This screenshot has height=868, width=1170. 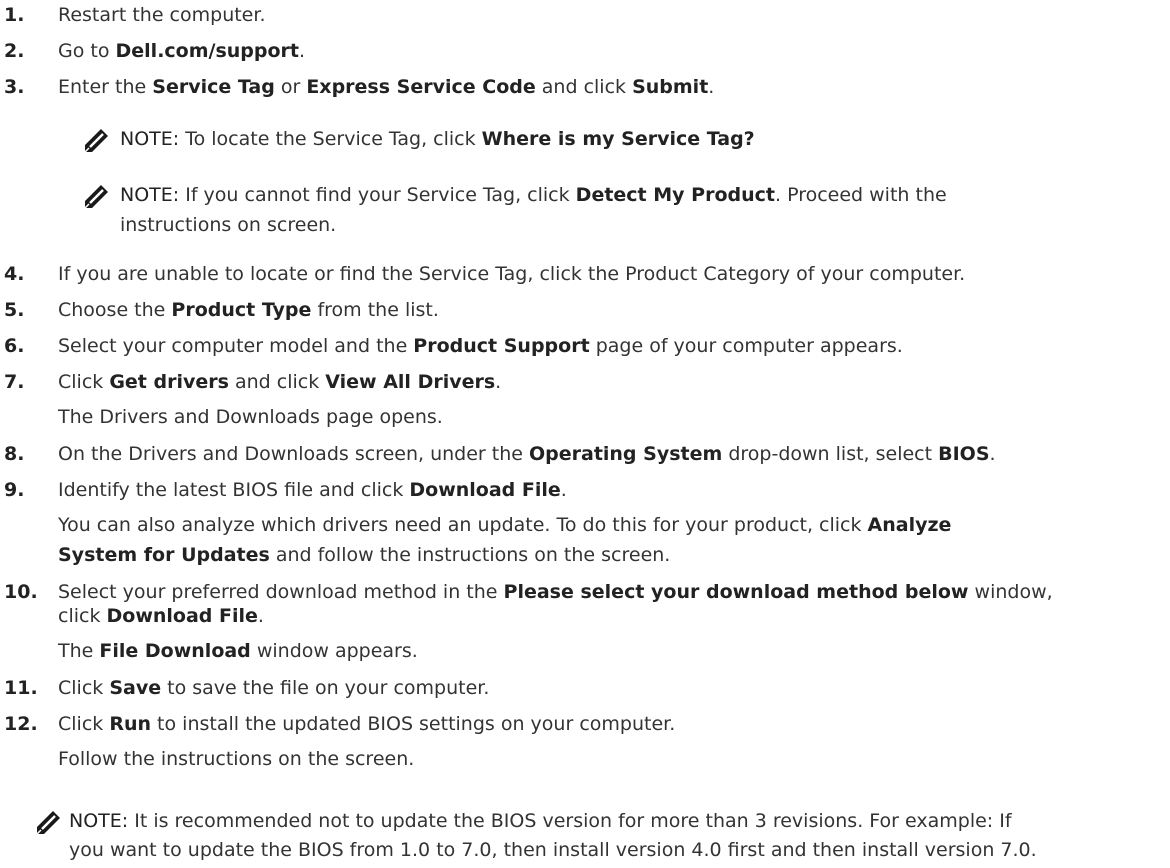 I want to click on step-12-result: Follow the instructions on the screen., so click(x=236, y=759).